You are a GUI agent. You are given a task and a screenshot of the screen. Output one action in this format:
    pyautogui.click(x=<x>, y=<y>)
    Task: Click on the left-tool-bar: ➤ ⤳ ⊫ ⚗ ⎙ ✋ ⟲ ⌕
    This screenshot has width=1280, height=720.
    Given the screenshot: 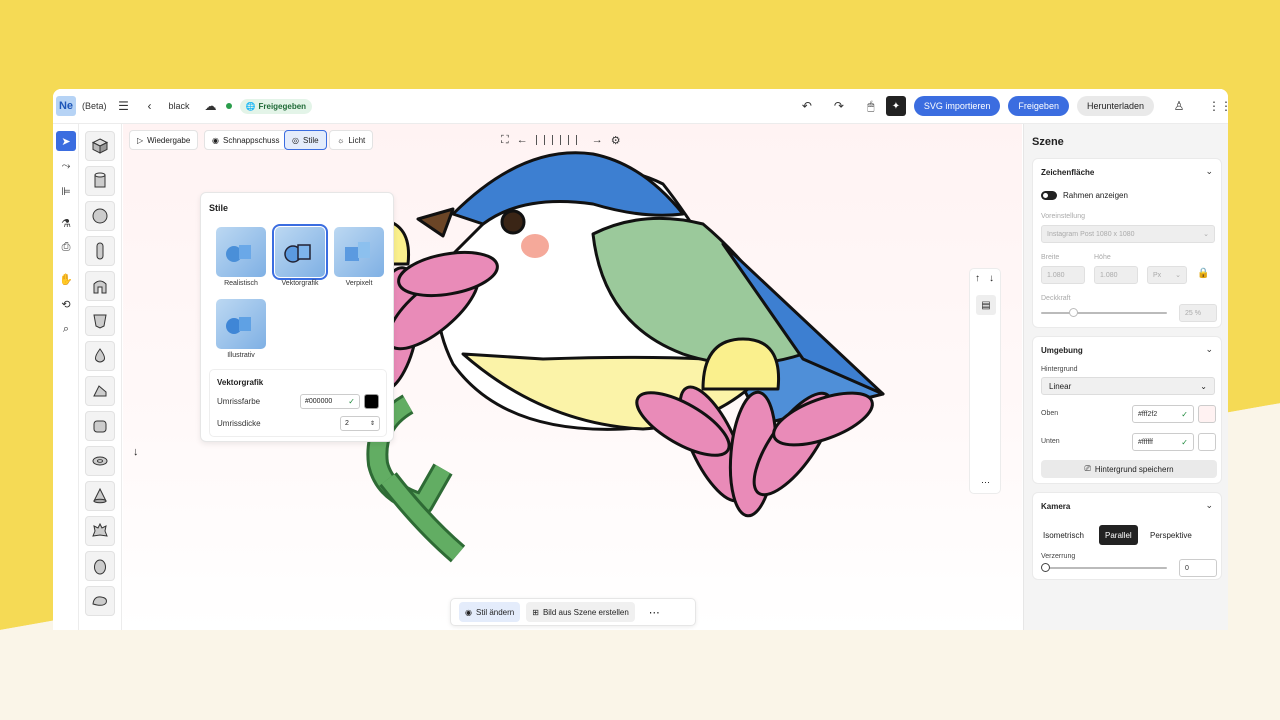 What is the action you would take?
    pyautogui.click(x=66, y=377)
    